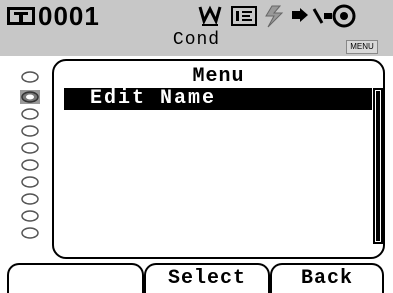  I want to click on menu-item-edit-name: Edit Name, so click(218, 99).